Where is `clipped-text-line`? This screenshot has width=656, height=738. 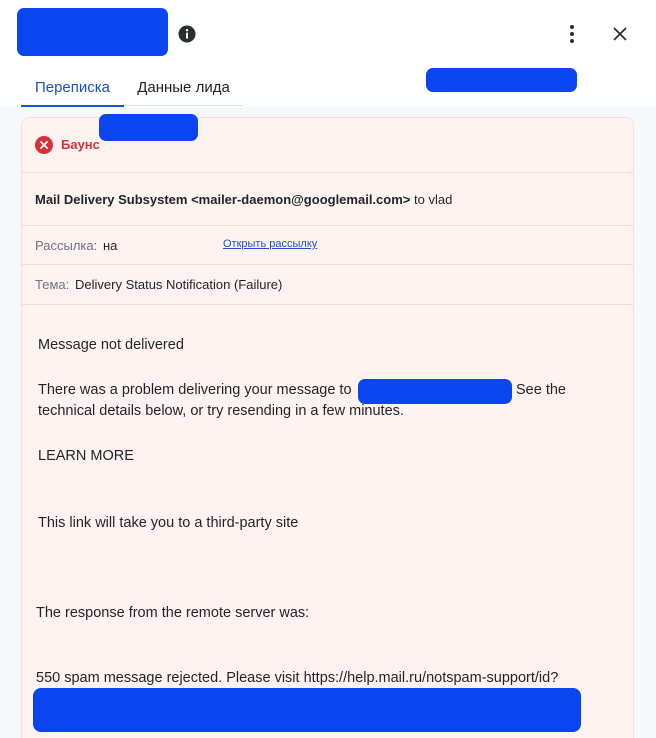 clipped-text-line is located at coordinates (326, 735).